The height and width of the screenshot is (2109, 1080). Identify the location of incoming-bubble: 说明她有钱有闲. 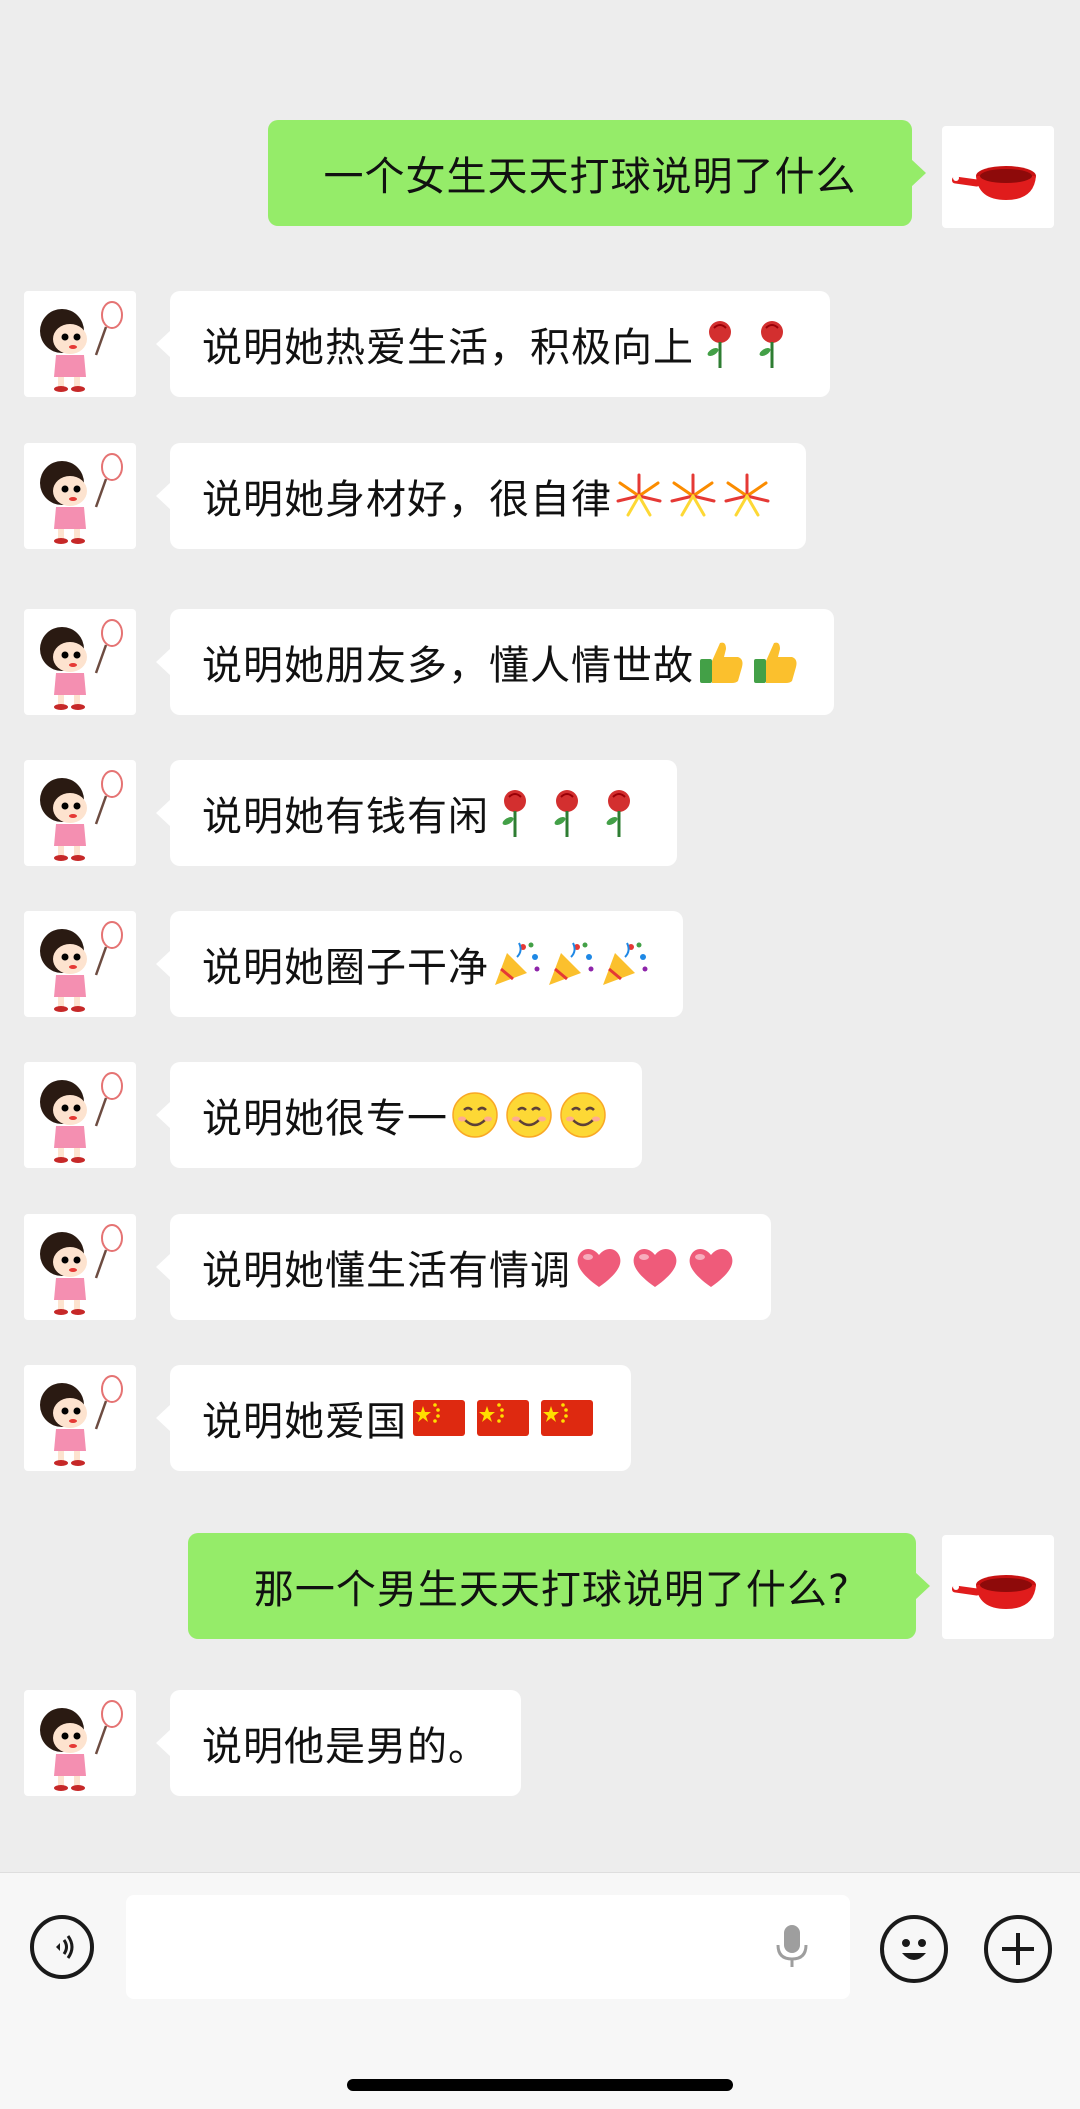
(416, 813).